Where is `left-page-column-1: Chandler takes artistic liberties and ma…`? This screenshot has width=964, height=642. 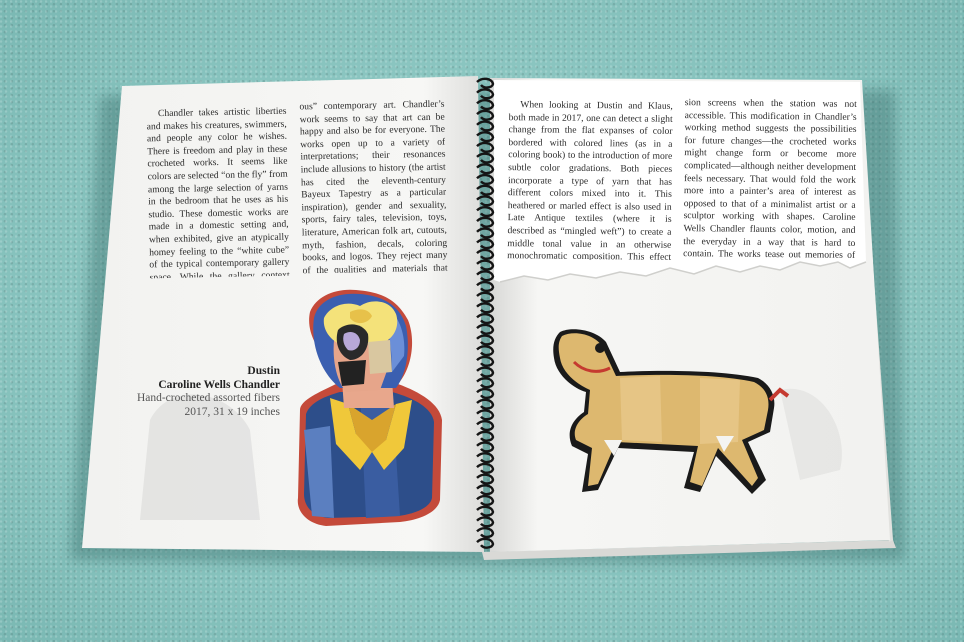 left-page-column-1: Chandler takes artistic liberties and ma… is located at coordinates (218, 192).